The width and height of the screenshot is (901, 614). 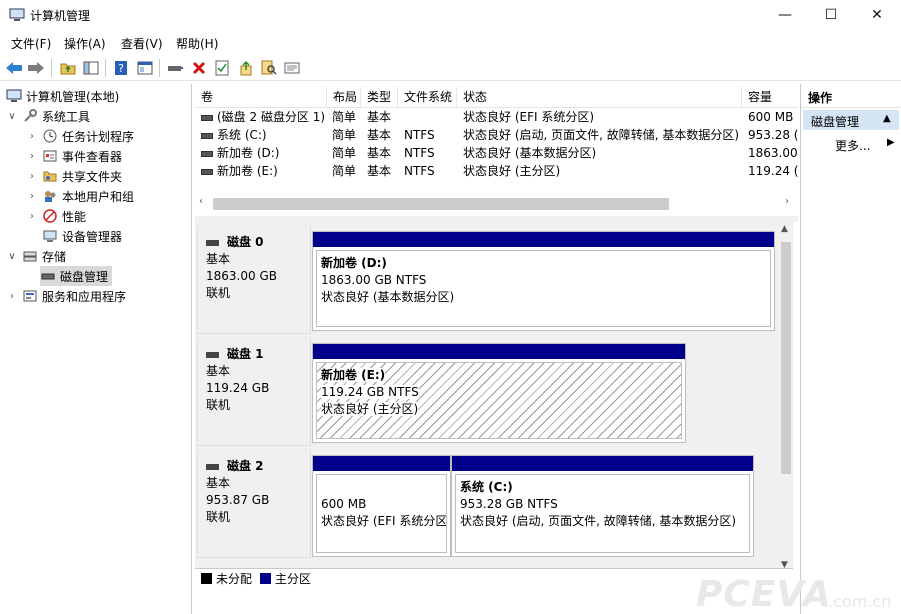 I want to click on partition-efi: 600 MB 状态良好 (EFI 系统分区, so click(x=381, y=506).